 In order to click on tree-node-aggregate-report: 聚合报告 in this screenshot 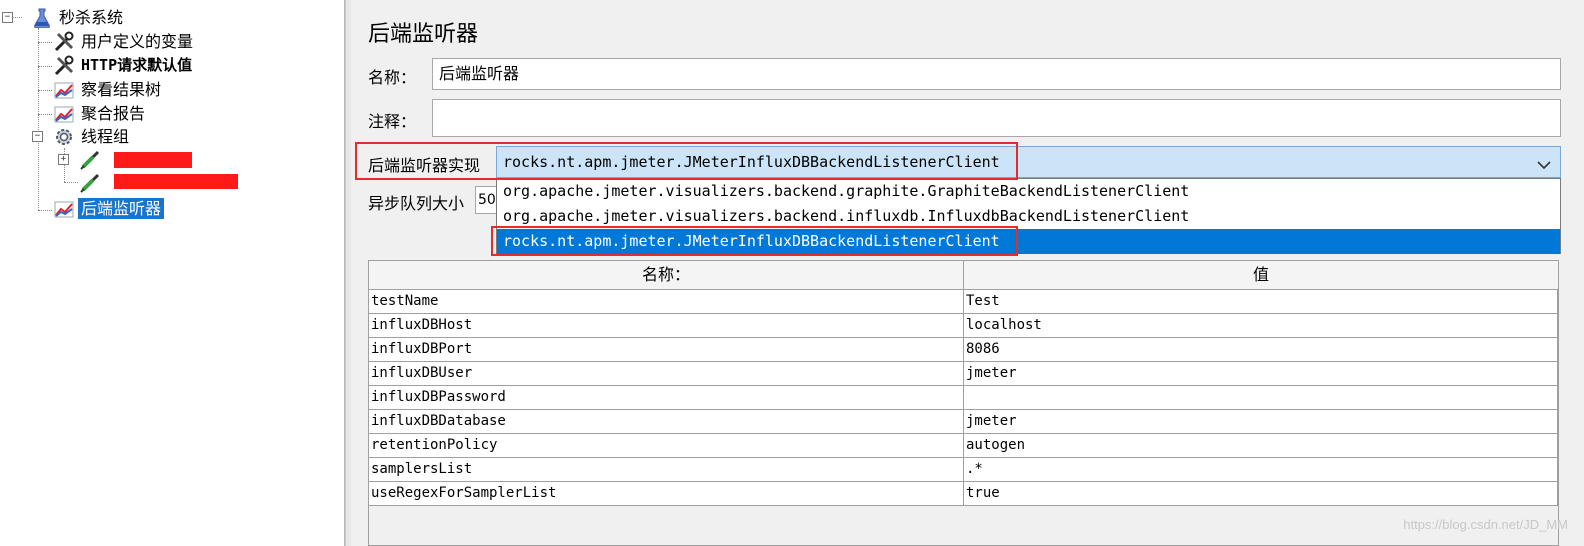, I will do `click(100, 113)`.